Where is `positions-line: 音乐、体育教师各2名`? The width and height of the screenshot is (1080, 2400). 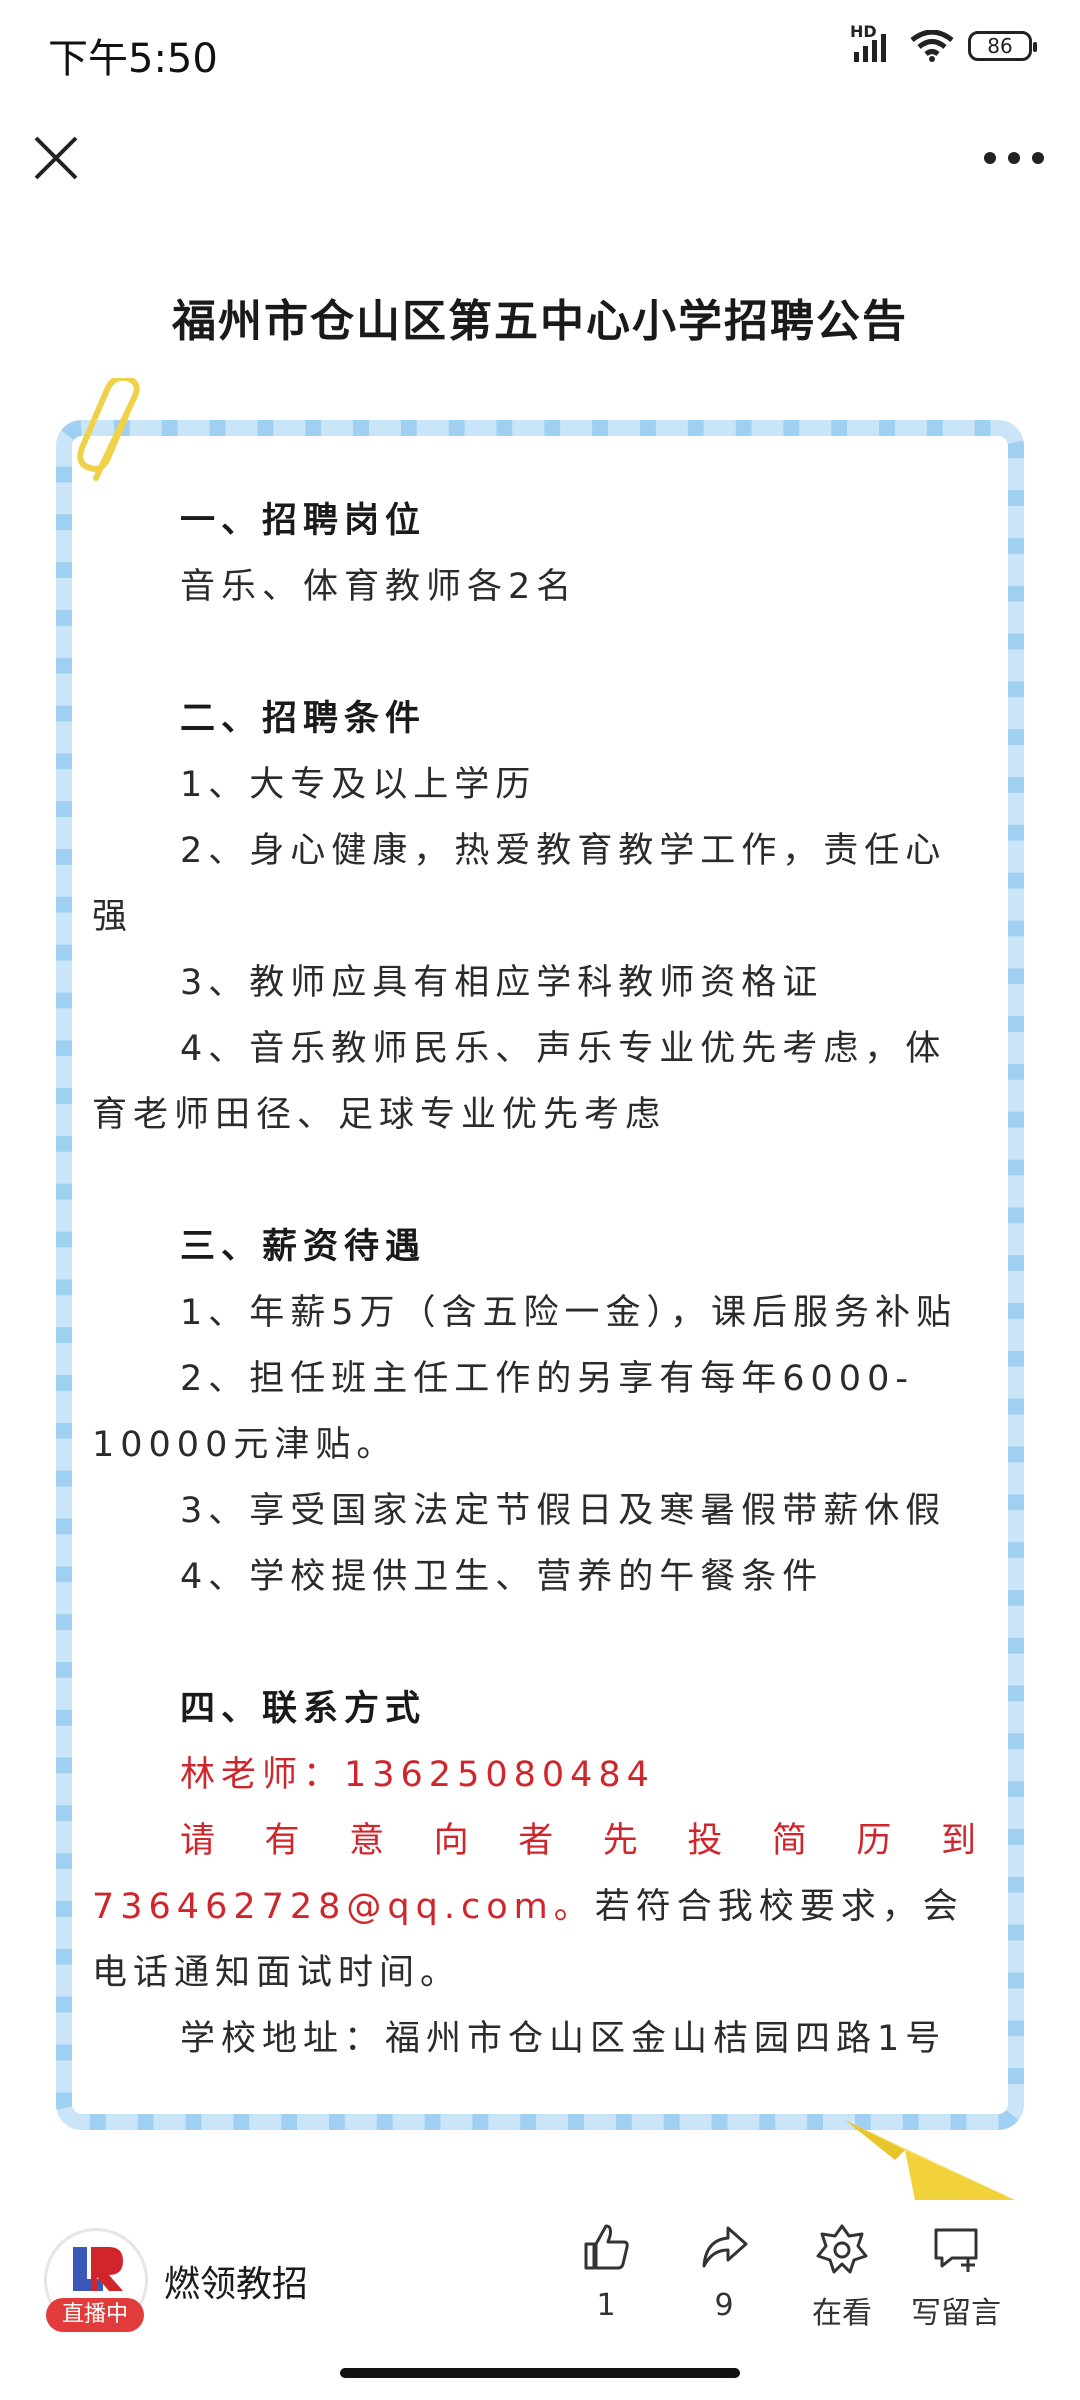
positions-line: 音乐、体育教师各2名 is located at coordinates (379, 587).